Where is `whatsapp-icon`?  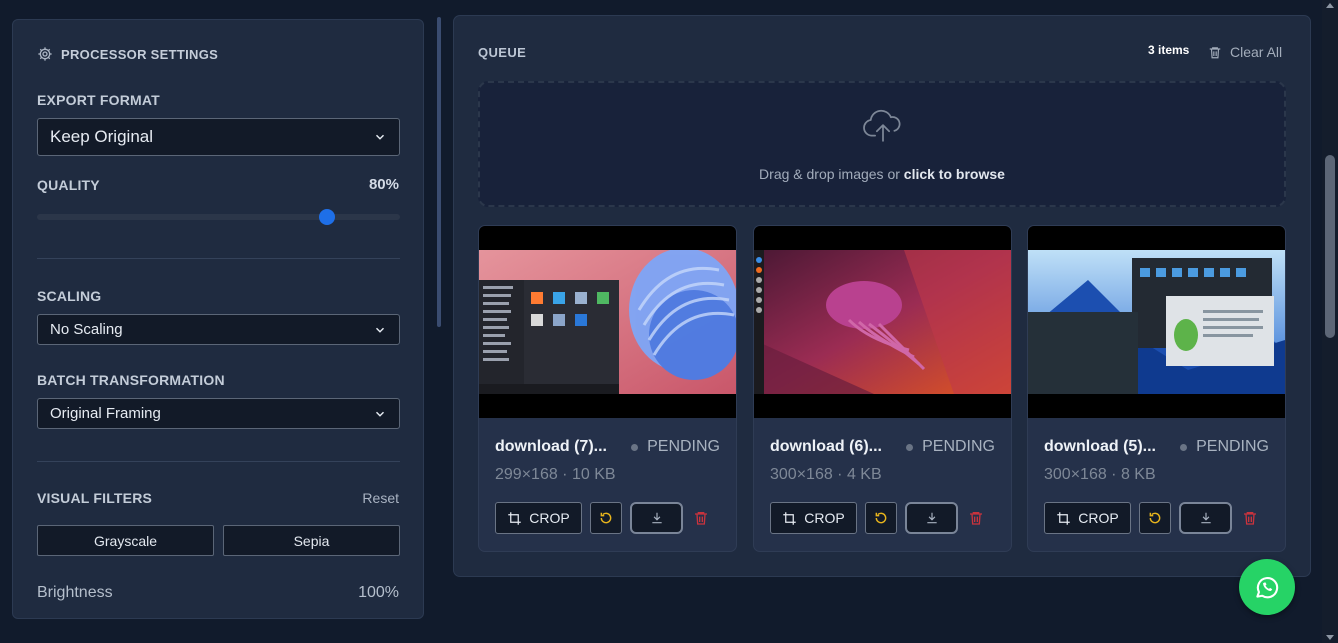 whatsapp-icon is located at coordinates (1267, 588).